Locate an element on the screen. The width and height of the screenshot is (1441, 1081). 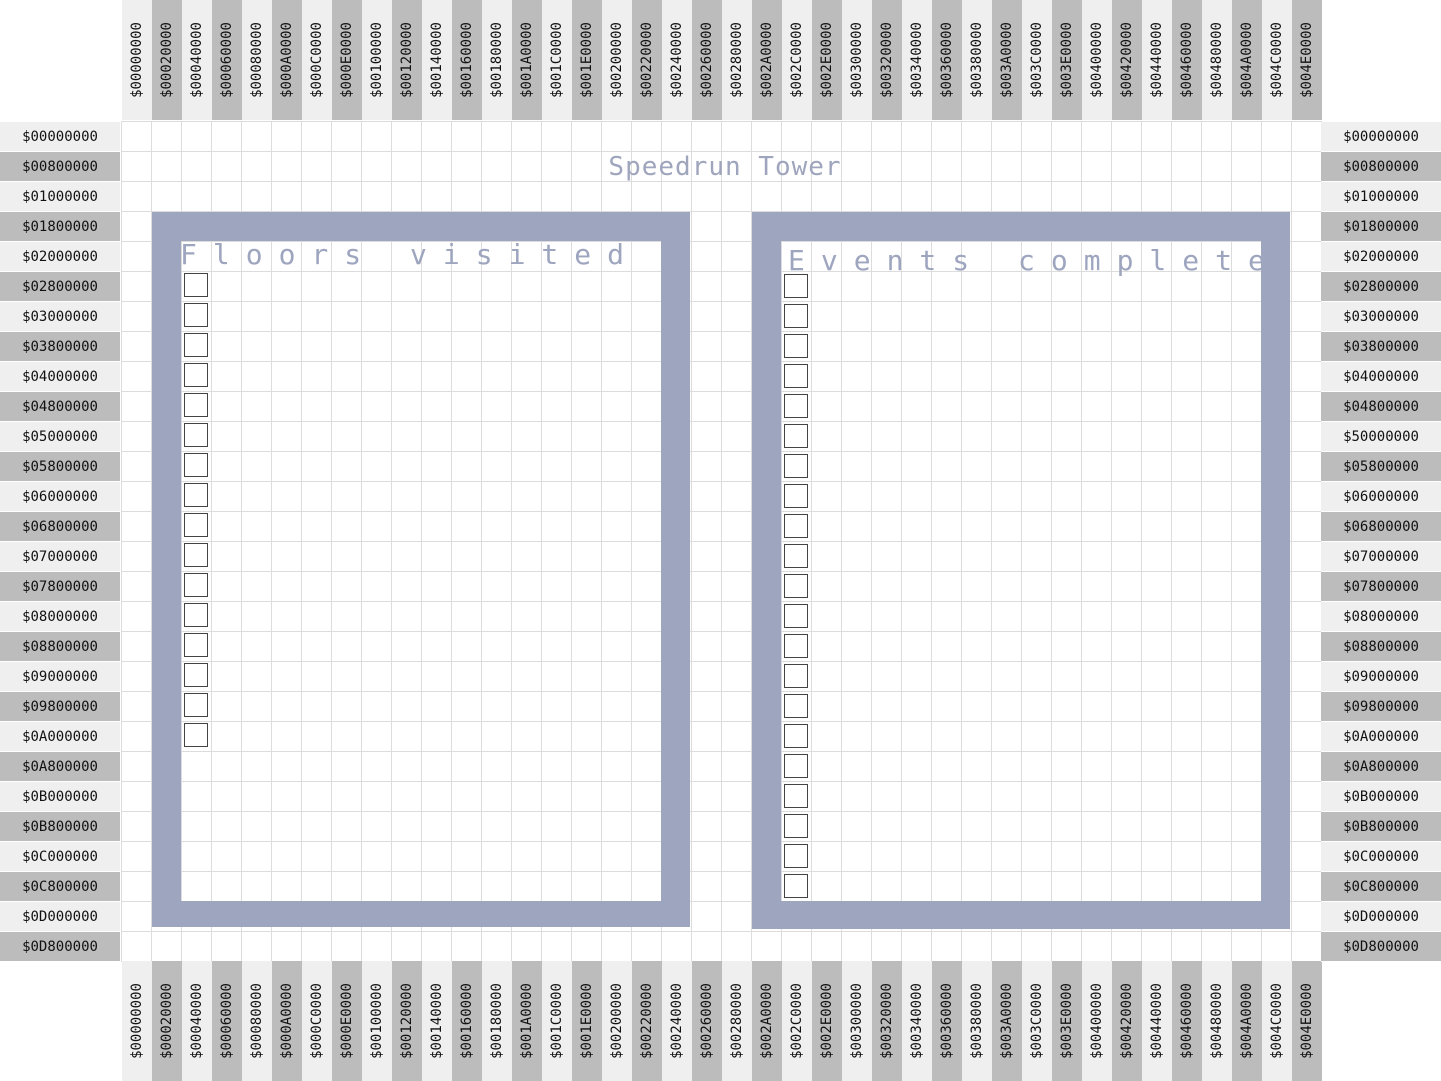
ruler-top-column-label-text: $00180000 is located at coordinates (497, 60).